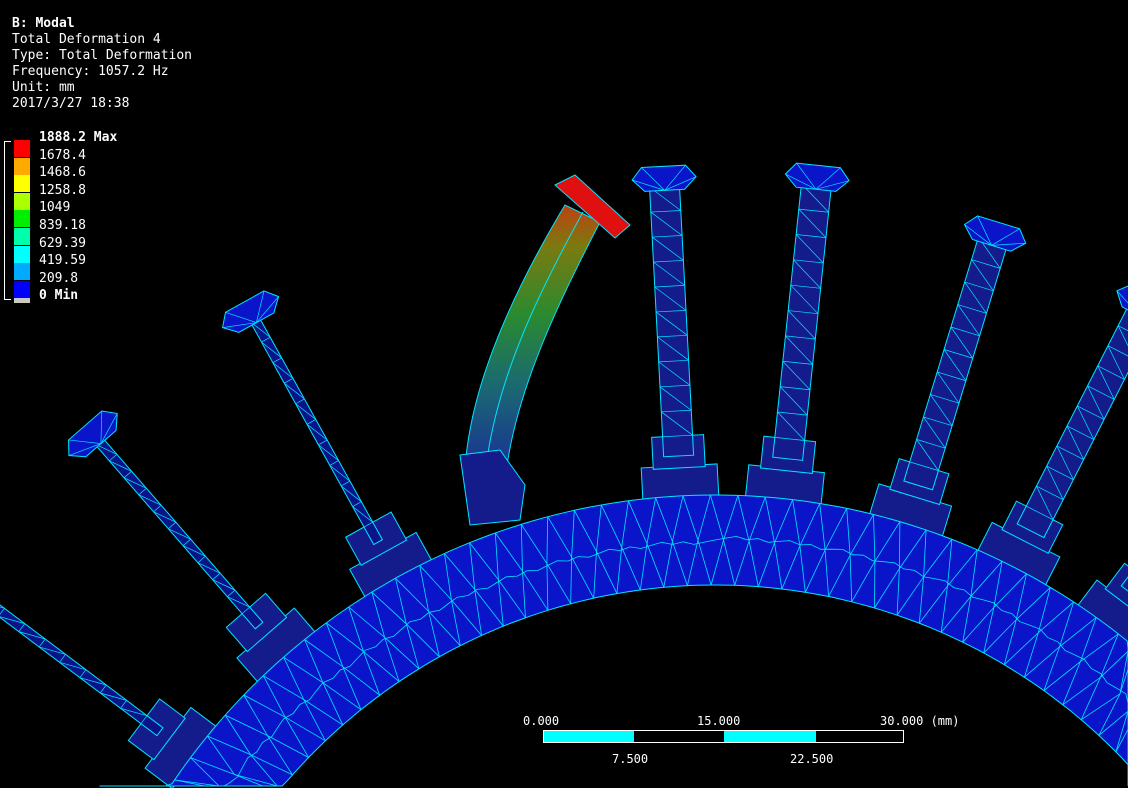 Image resolution: width=1128 pixels, height=788 pixels. Describe the element at coordinates (71, 103) in the screenshot. I see `timestamp: 2017/3/27 18:38` at that location.